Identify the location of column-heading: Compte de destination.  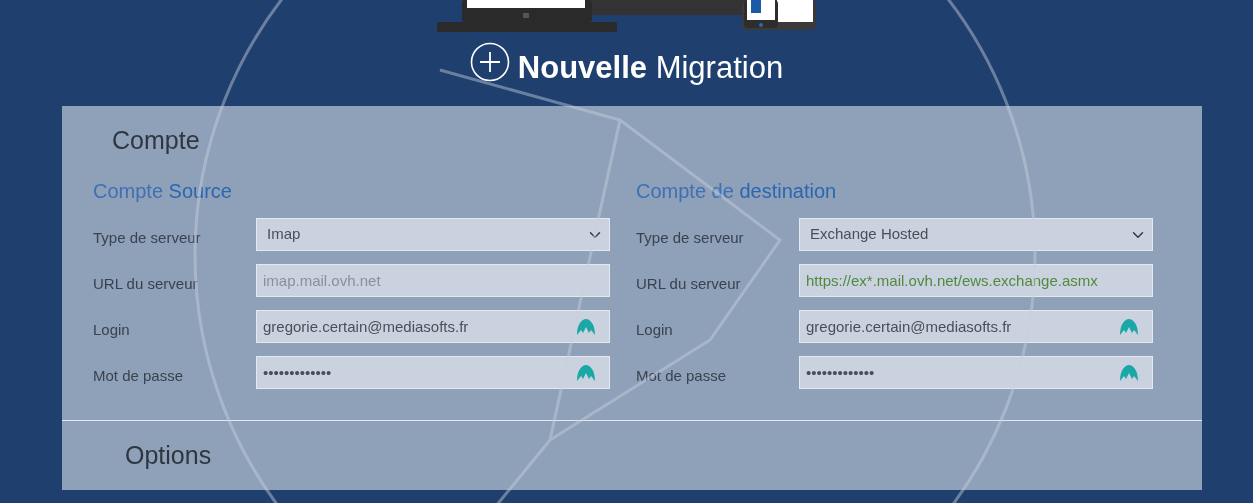
(737, 191).